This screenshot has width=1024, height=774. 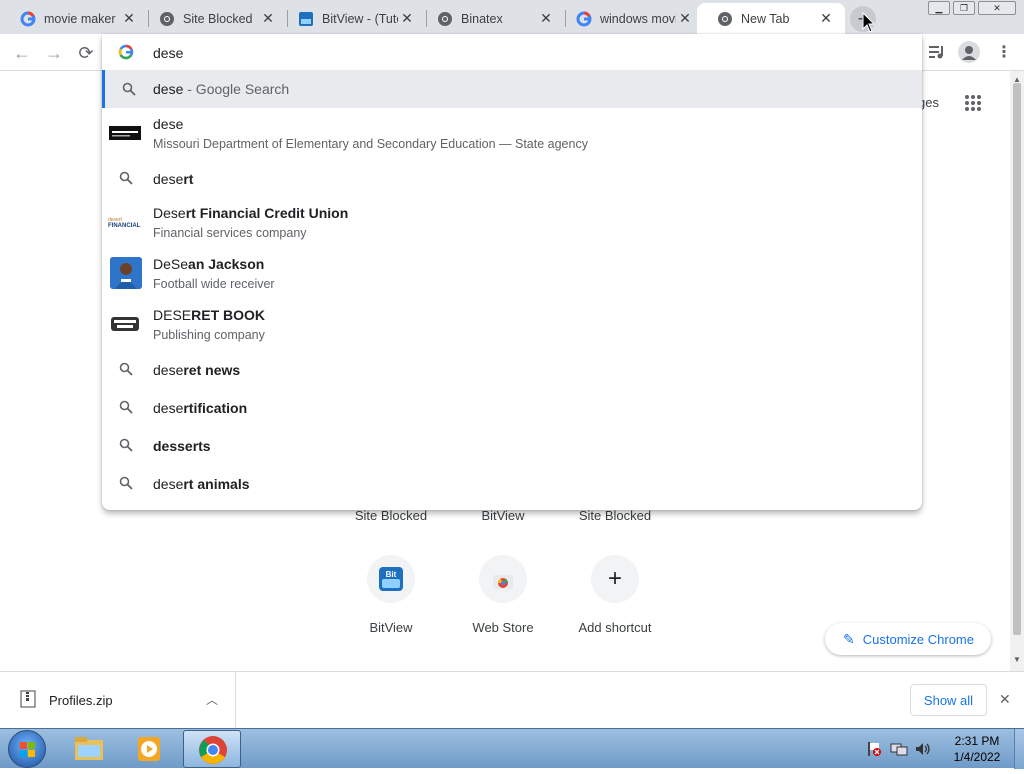 What do you see at coordinates (615, 579) in the screenshot?
I see `shortcut-add: +` at bounding box center [615, 579].